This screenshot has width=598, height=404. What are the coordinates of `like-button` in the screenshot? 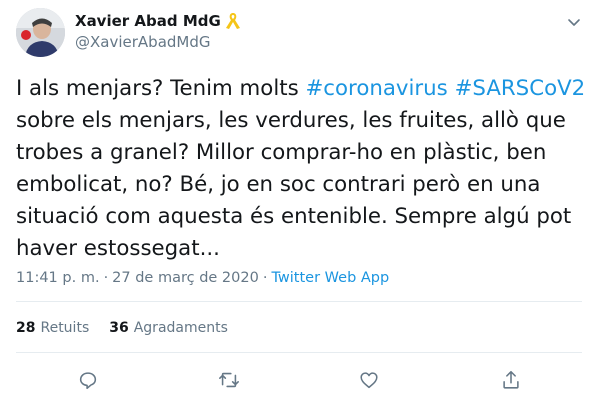 It's located at (369, 380).